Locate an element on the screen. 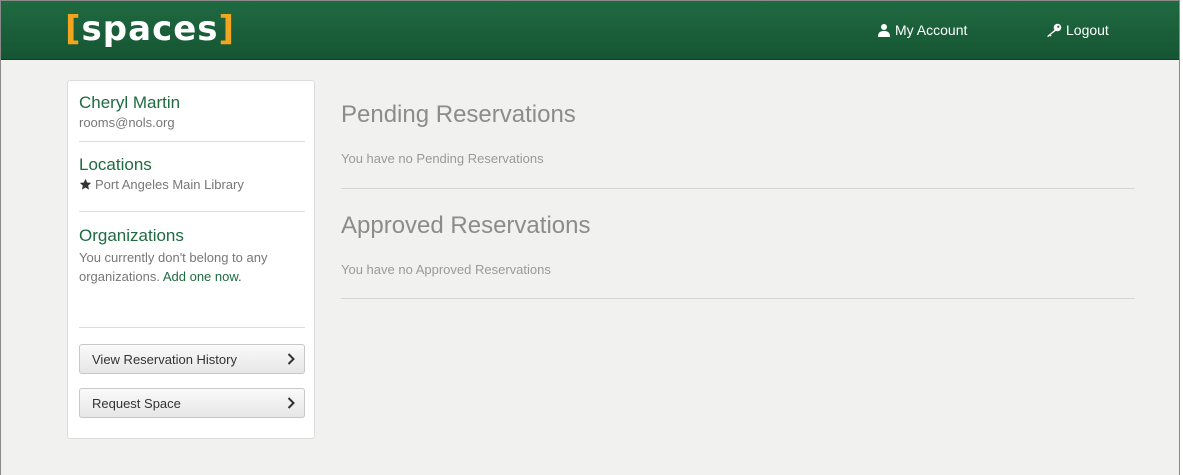 This screenshot has width=1183, height=475. location-item: Port Angeles Main Library is located at coordinates (192, 184).